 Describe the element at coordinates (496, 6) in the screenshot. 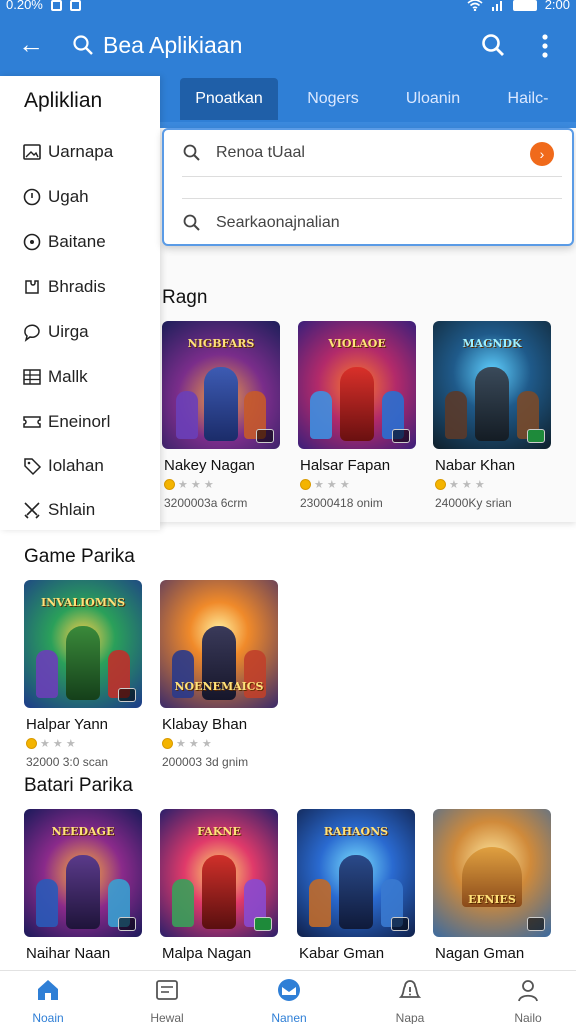

I see `signal-icon` at that location.